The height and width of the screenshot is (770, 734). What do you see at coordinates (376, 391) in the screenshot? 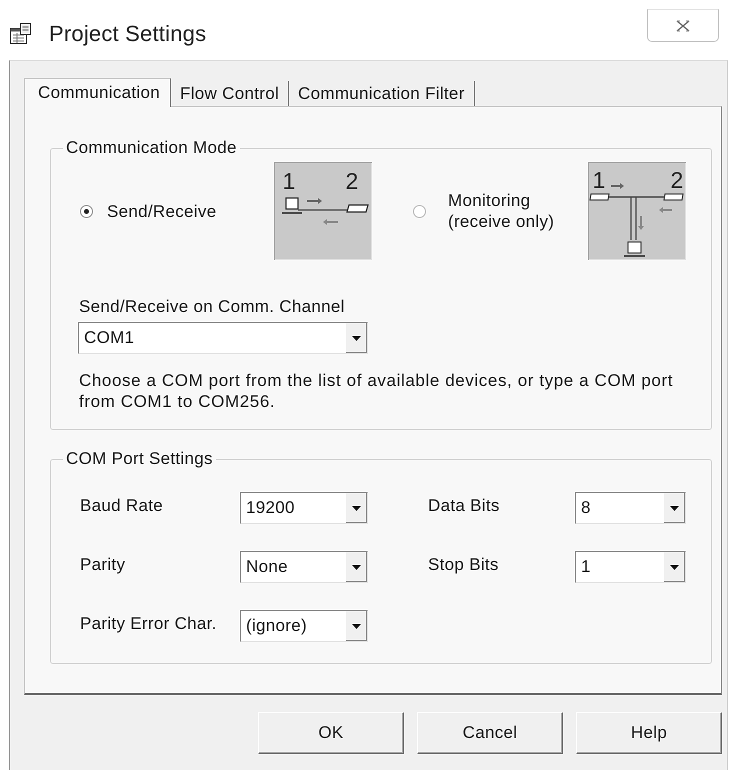
I see `help-text: Choose a COM port from the list of available devices, or type a COM port from COM1 to COM256.` at bounding box center [376, 391].